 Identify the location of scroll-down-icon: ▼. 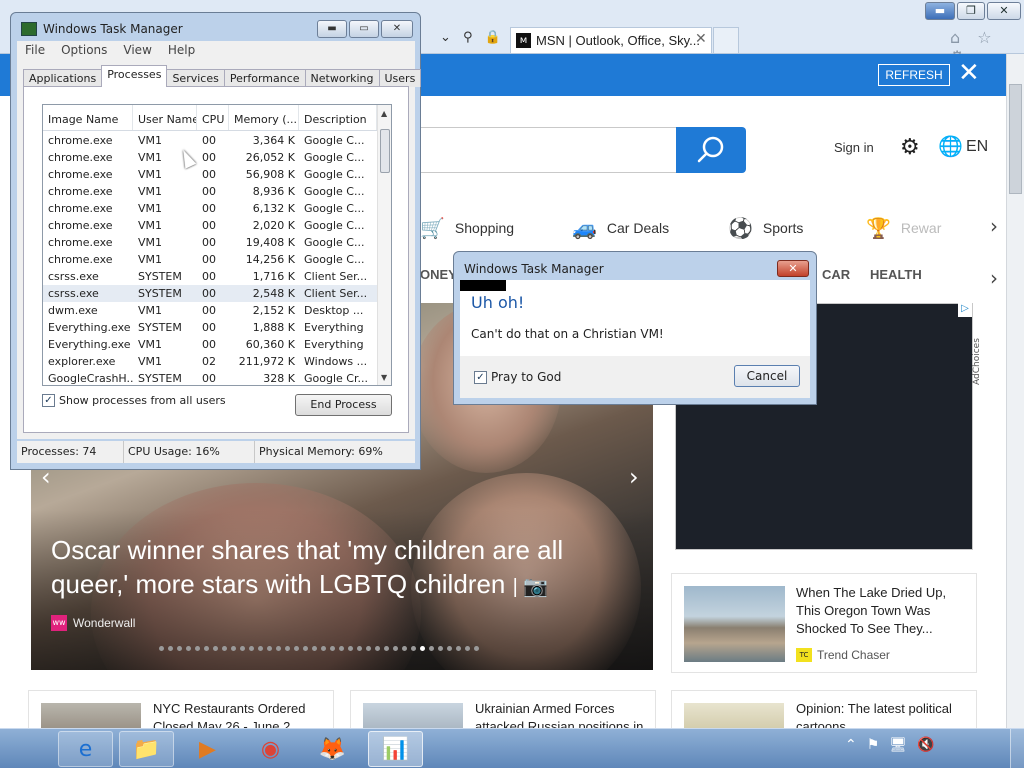
(384, 377).